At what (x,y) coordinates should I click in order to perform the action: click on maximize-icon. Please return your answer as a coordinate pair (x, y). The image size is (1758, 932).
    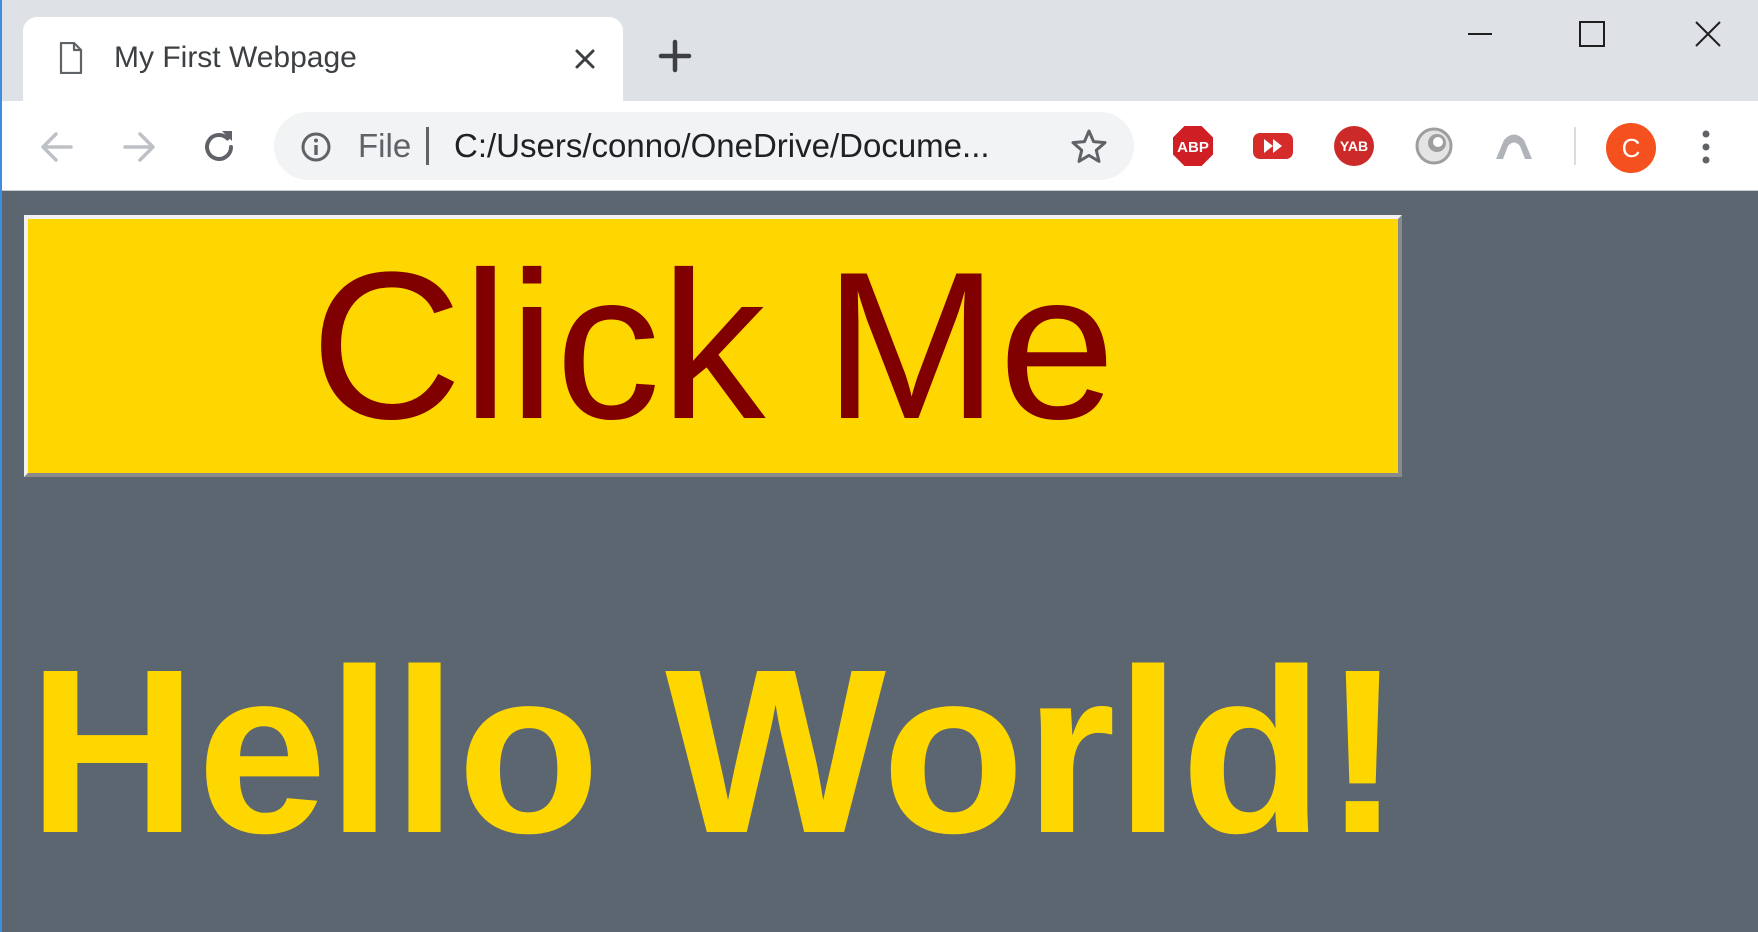
    Looking at the image, I should click on (1592, 34).